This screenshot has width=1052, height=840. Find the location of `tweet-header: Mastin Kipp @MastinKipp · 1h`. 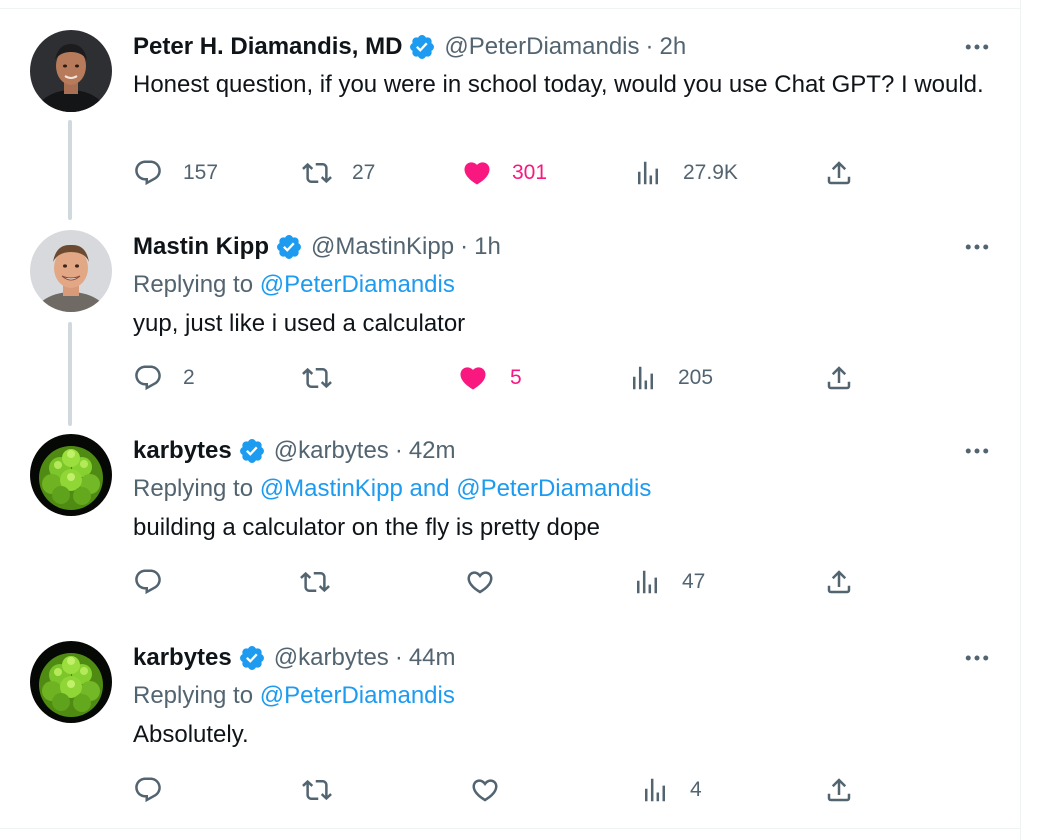

tweet-header: Mastin Kipp @MastinKipp · 1h is located at coordinates (317, 247).